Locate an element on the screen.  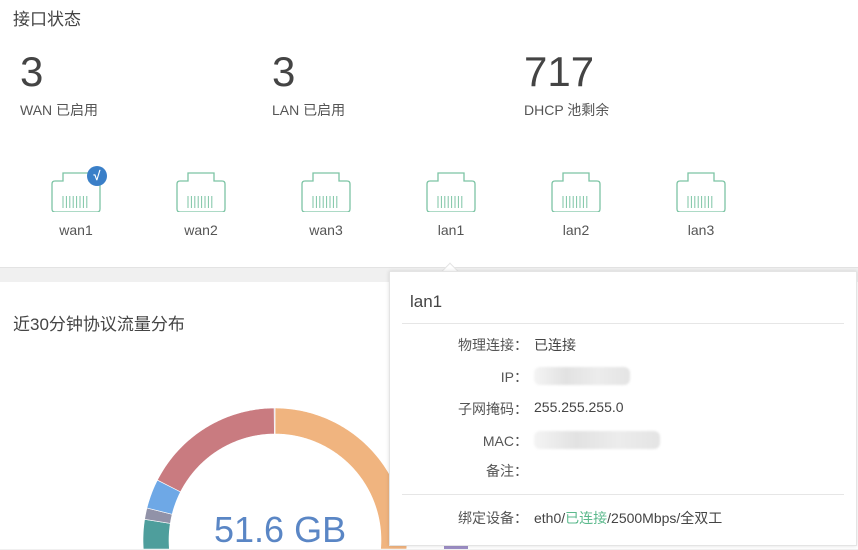
ip-value-redacted is located at coordinates (582, 377).